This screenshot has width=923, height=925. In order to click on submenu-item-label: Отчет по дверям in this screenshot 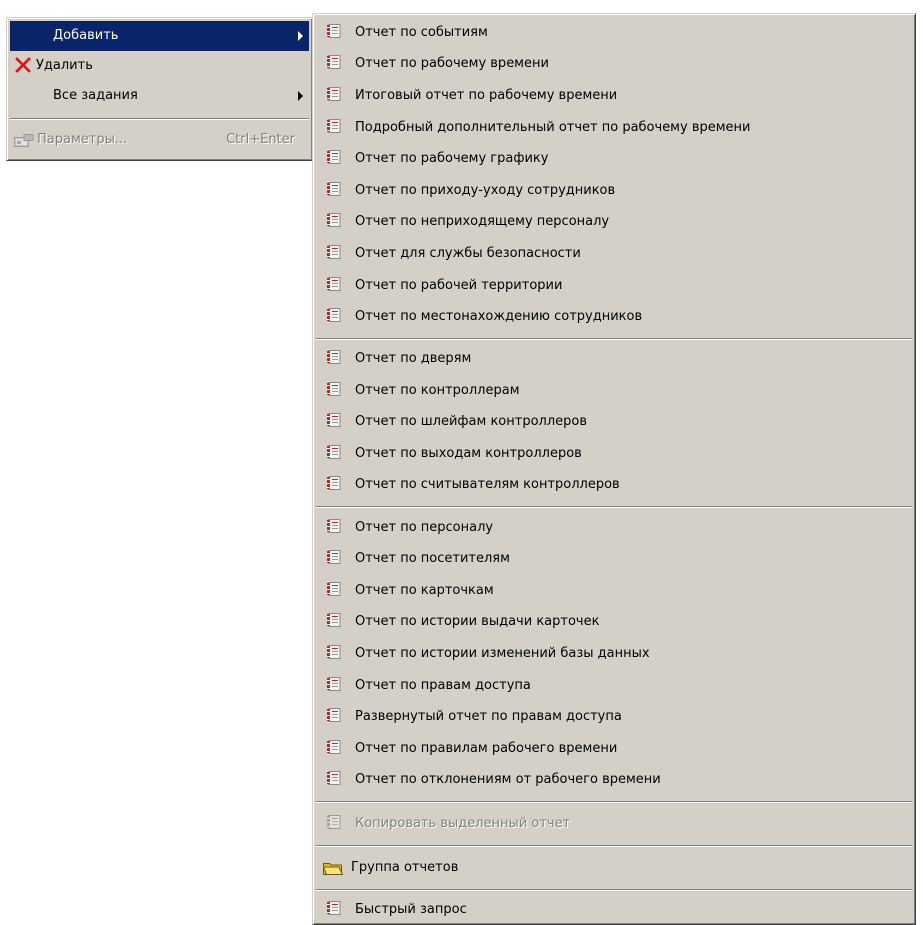, I will do `click(413, 358)`.